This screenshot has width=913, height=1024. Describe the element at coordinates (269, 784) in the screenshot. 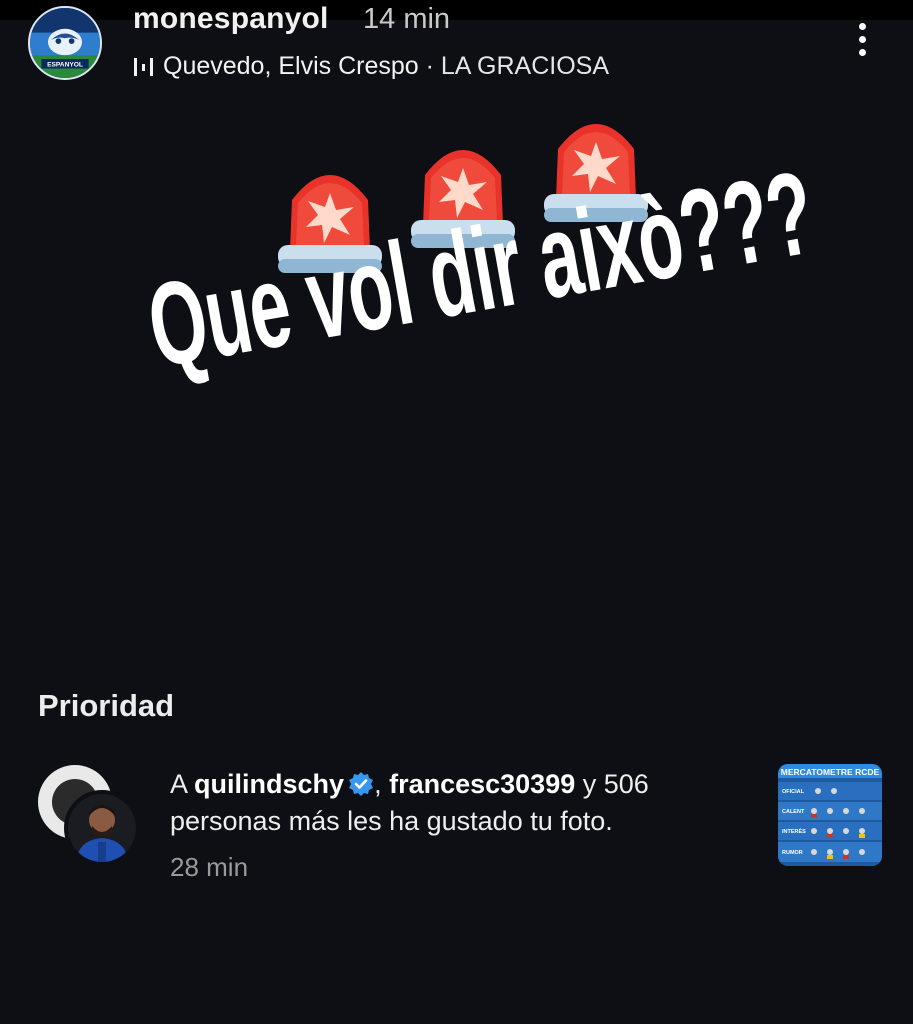

I see `username-link: quilindschy` at that location.